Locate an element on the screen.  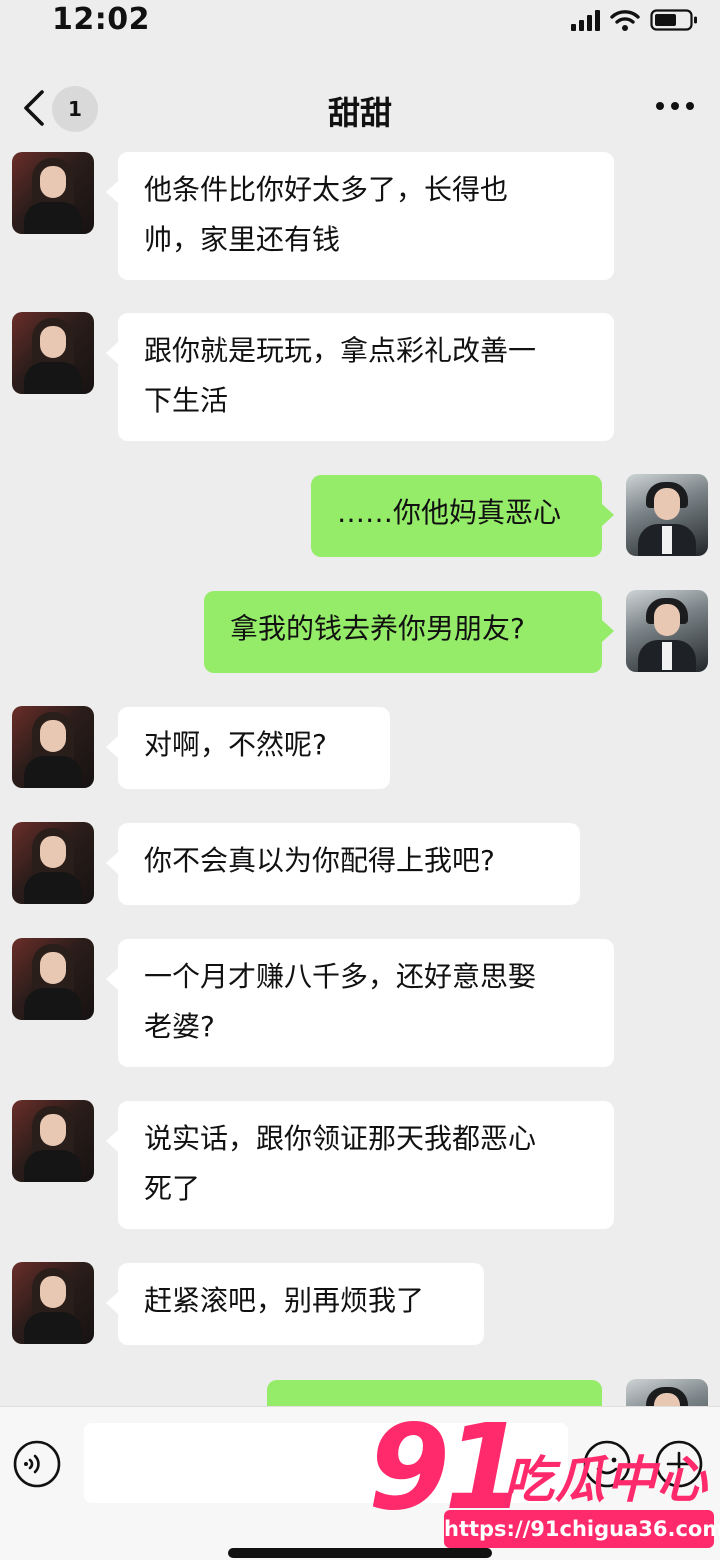
voice-input-icon is located at coordinates (37, 1464).